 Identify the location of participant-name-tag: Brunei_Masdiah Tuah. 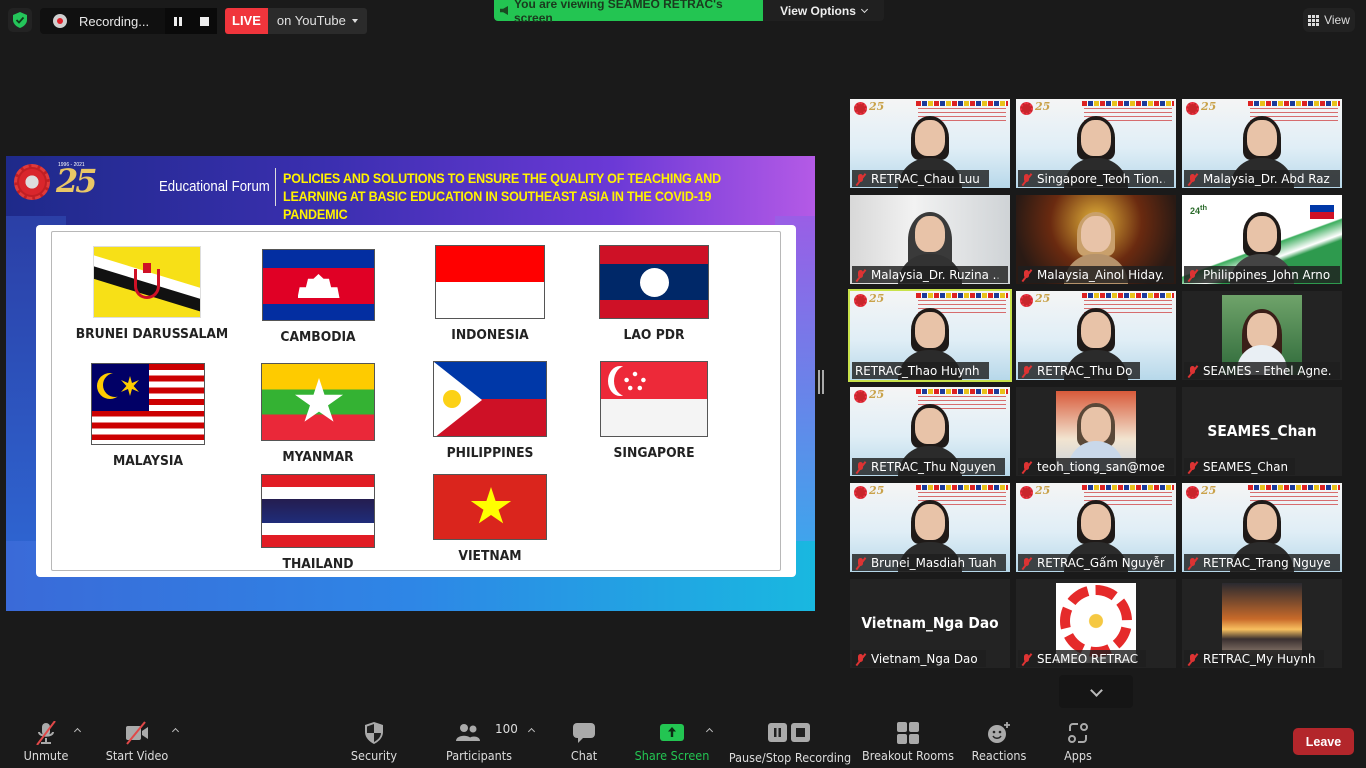
(929, 562).